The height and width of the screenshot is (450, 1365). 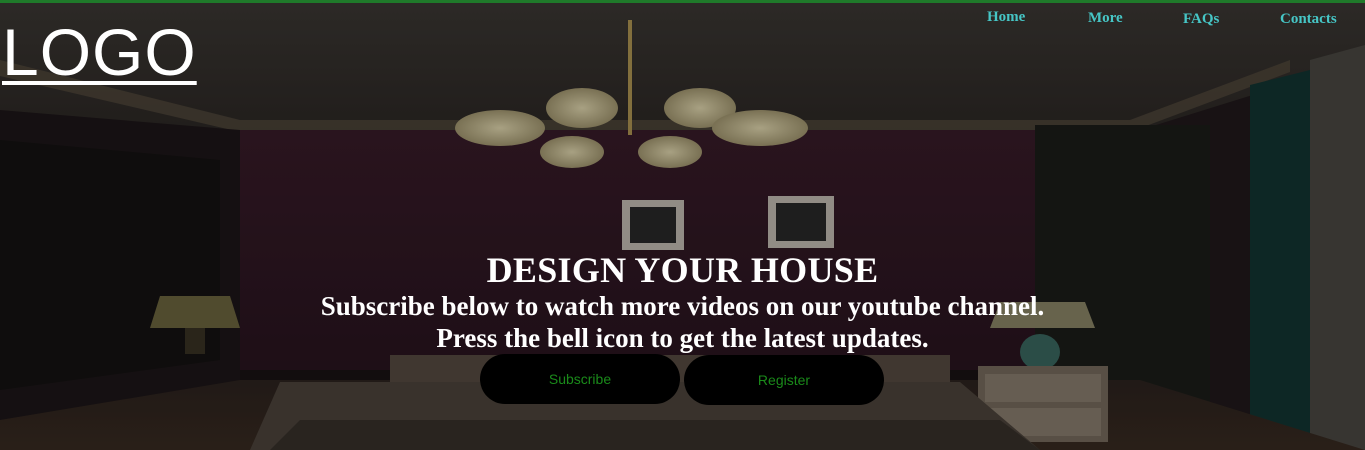 I want to click on hero-title: DESIGN YOUR HOUSE, so click(x=682, y=270).